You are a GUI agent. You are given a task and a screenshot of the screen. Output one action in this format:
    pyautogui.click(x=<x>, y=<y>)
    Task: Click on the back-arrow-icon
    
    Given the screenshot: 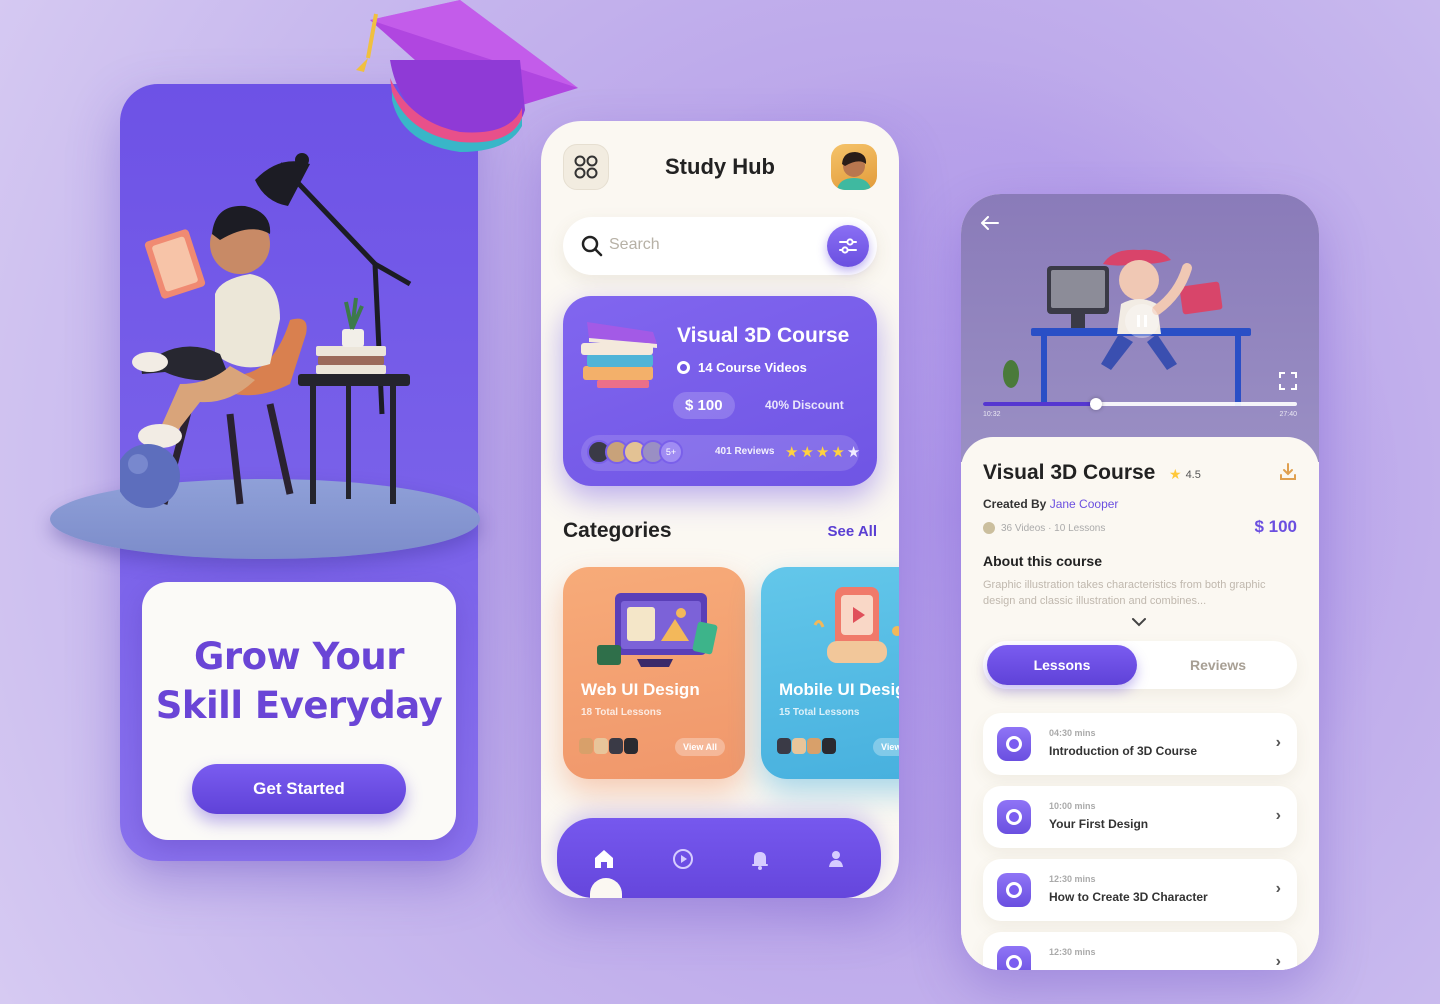 What is the action you would take?
    pyautogui.click(x=990, y=223)
    